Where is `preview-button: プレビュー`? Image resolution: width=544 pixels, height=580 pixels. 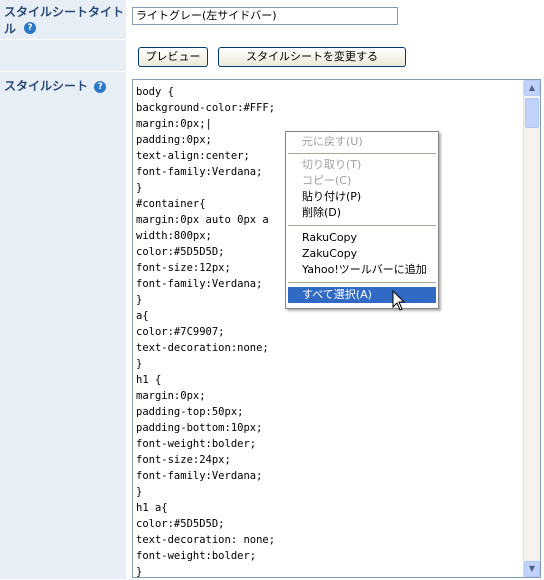
preview-button: プレビュー is located at coordinates (173, 57).